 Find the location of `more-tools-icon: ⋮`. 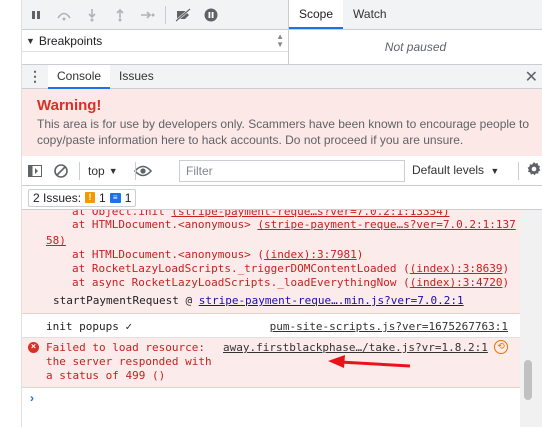

more-tools-icon: ⋮ is located at coordinates (35, 76).